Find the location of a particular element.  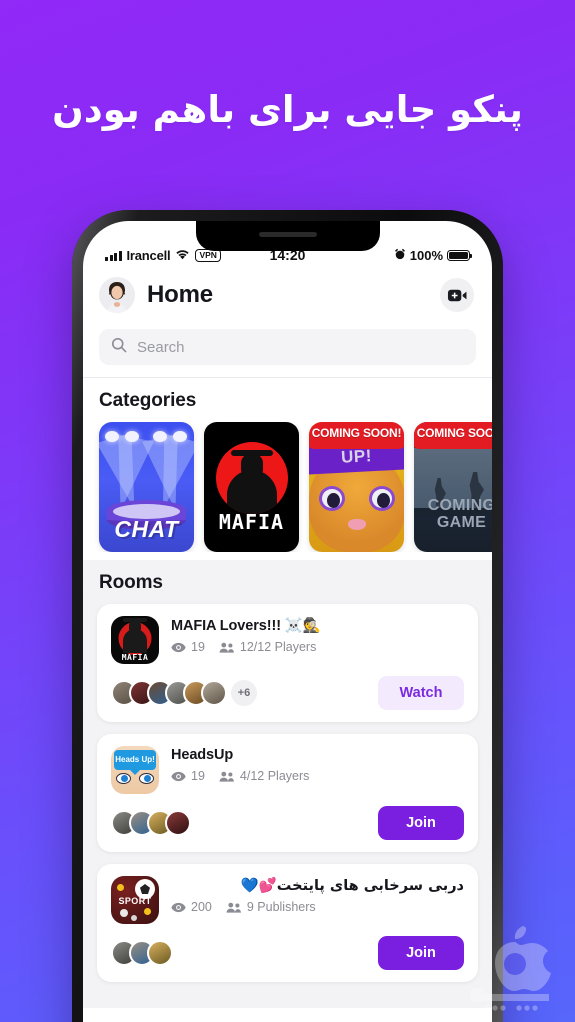

spotlight-lamps-icon is located at coordinates (146, 435).